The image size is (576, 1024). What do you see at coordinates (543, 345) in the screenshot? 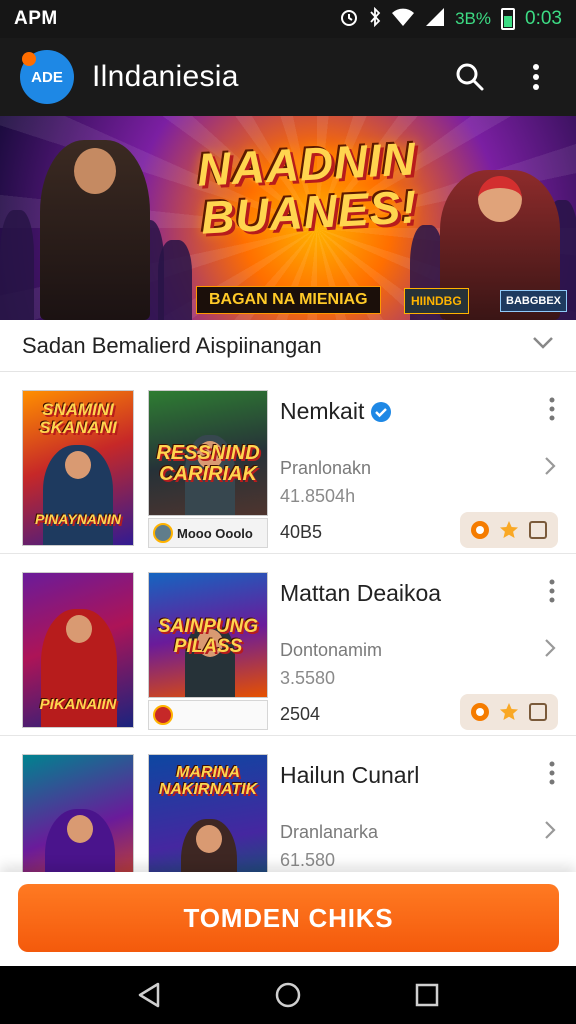
I see `chevron-down-icon` at bounding box center [543, 345].